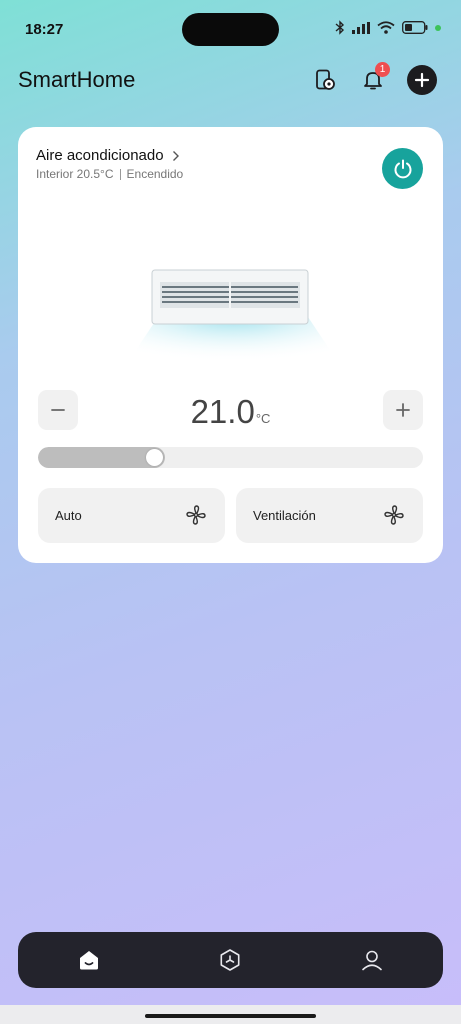  What do you see at coordinates (284, 515) in the screenshot?
I see `mode-label: Ventilación` at bounding box center [284, 515].